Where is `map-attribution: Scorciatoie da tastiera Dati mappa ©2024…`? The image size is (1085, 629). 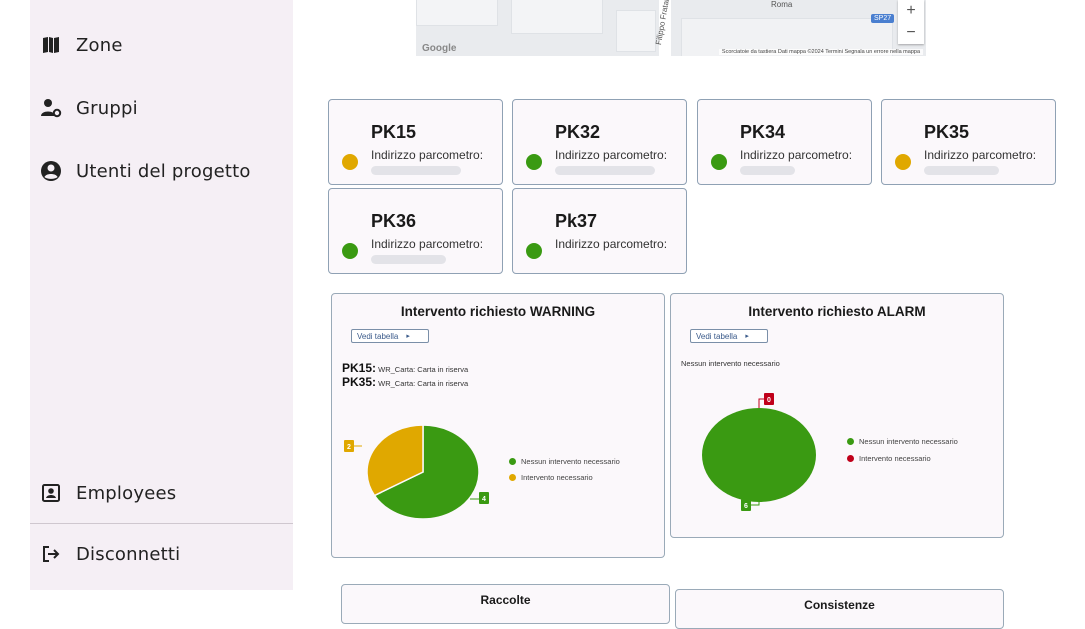
map-attribution: Scorciatoie da tastiera Dati mappa ©2024… is located at coordinates (820, 52).